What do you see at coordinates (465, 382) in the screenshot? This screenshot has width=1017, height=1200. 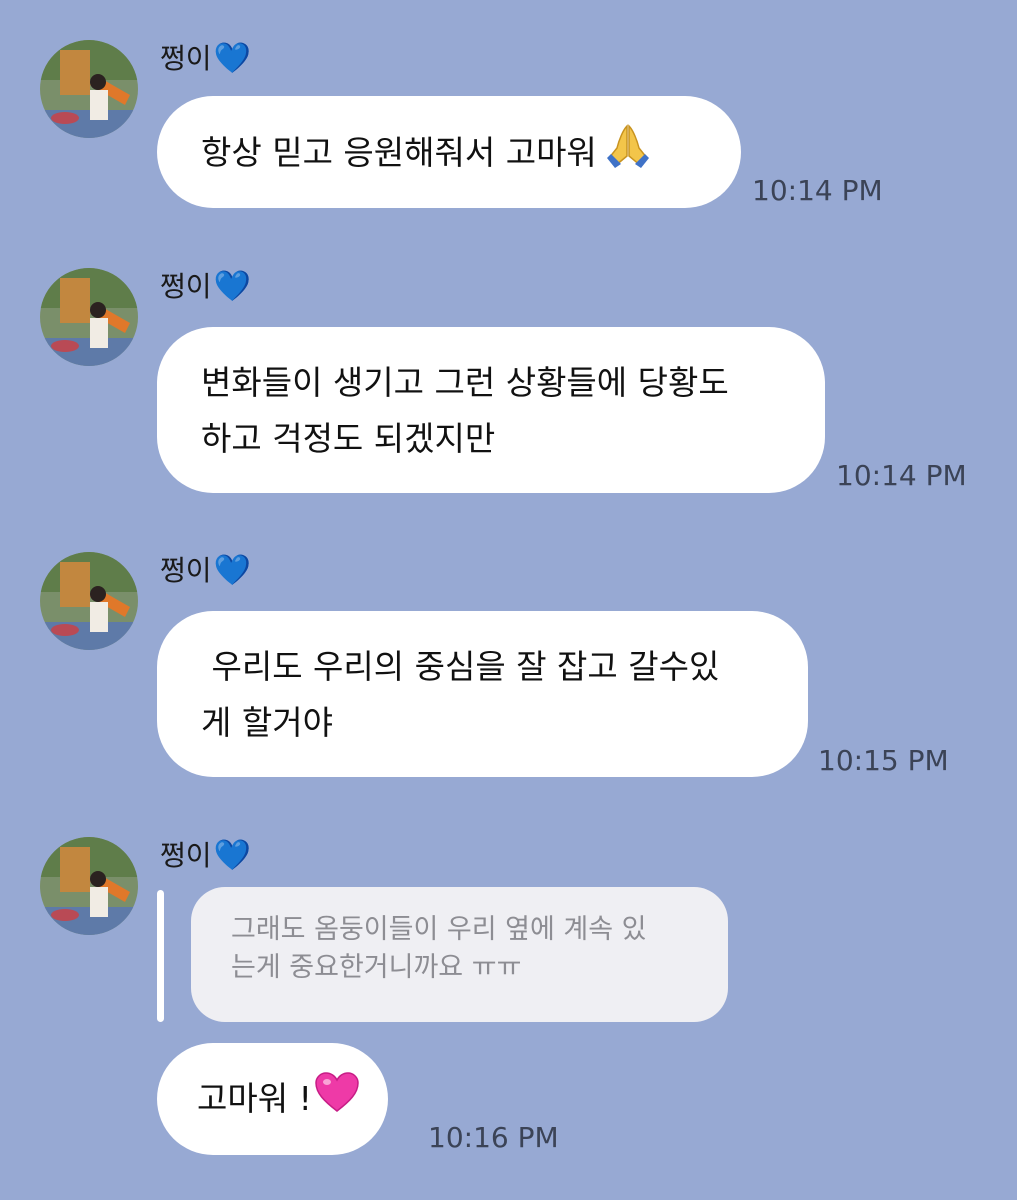 I see `message-text-line: 변화들이 생기고 그런 상황들에 당황도` at bounding box center [465, 382].